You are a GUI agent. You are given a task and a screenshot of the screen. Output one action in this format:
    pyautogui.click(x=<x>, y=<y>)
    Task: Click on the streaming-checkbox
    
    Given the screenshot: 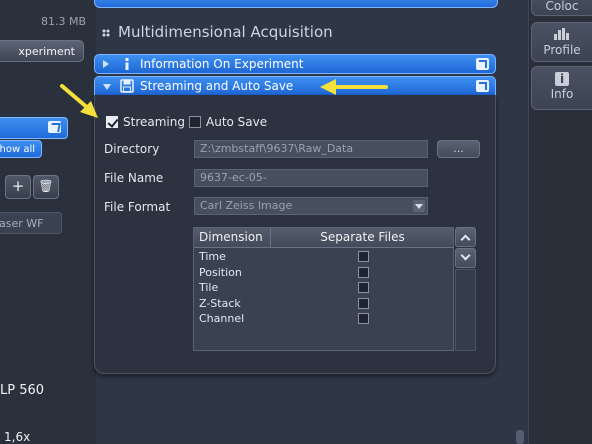 What is the action you would take?
    pyautogui.click(x=112, y=122)
    